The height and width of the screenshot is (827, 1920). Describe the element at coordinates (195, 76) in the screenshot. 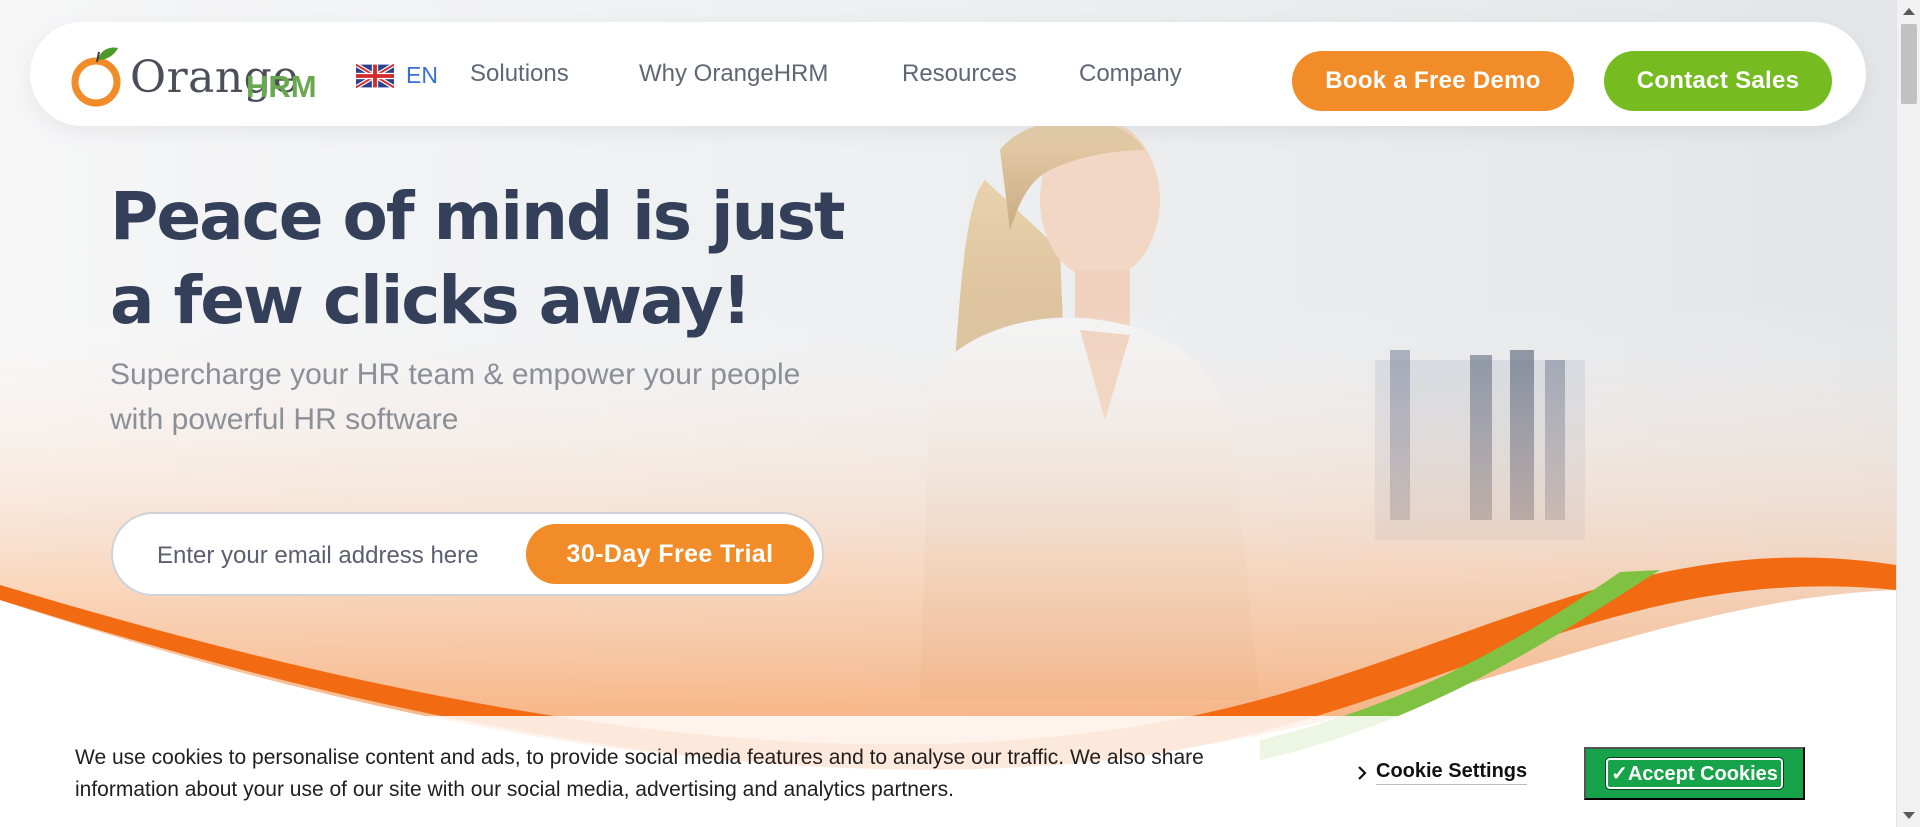

I see `orangehrm-logo: Orange HRM` at that location.